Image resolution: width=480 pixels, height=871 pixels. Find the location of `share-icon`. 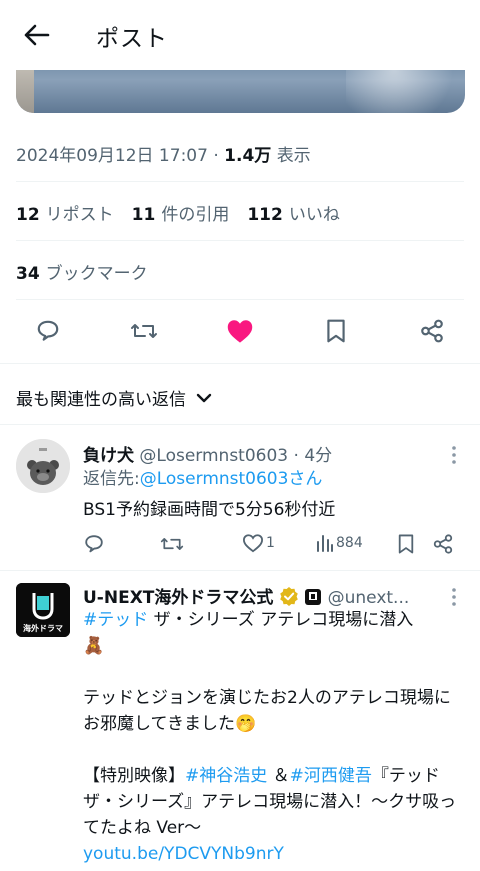

share-icon is located at coordinates (432, 331).